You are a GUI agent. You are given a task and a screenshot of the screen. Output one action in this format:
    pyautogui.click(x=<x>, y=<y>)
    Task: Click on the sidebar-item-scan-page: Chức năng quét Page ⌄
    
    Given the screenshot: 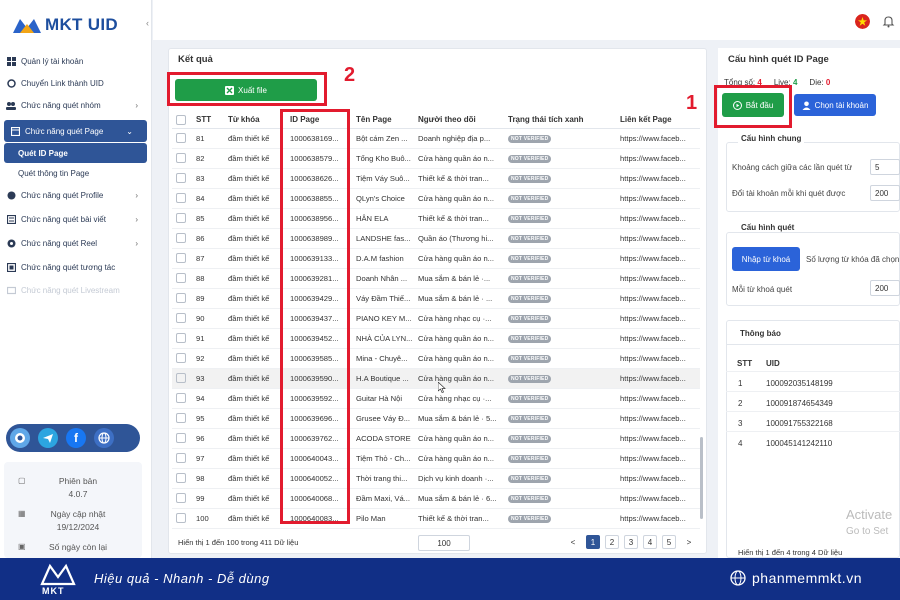 What is the action you would take?
    pyautogui.click(x=75, y=131)
    